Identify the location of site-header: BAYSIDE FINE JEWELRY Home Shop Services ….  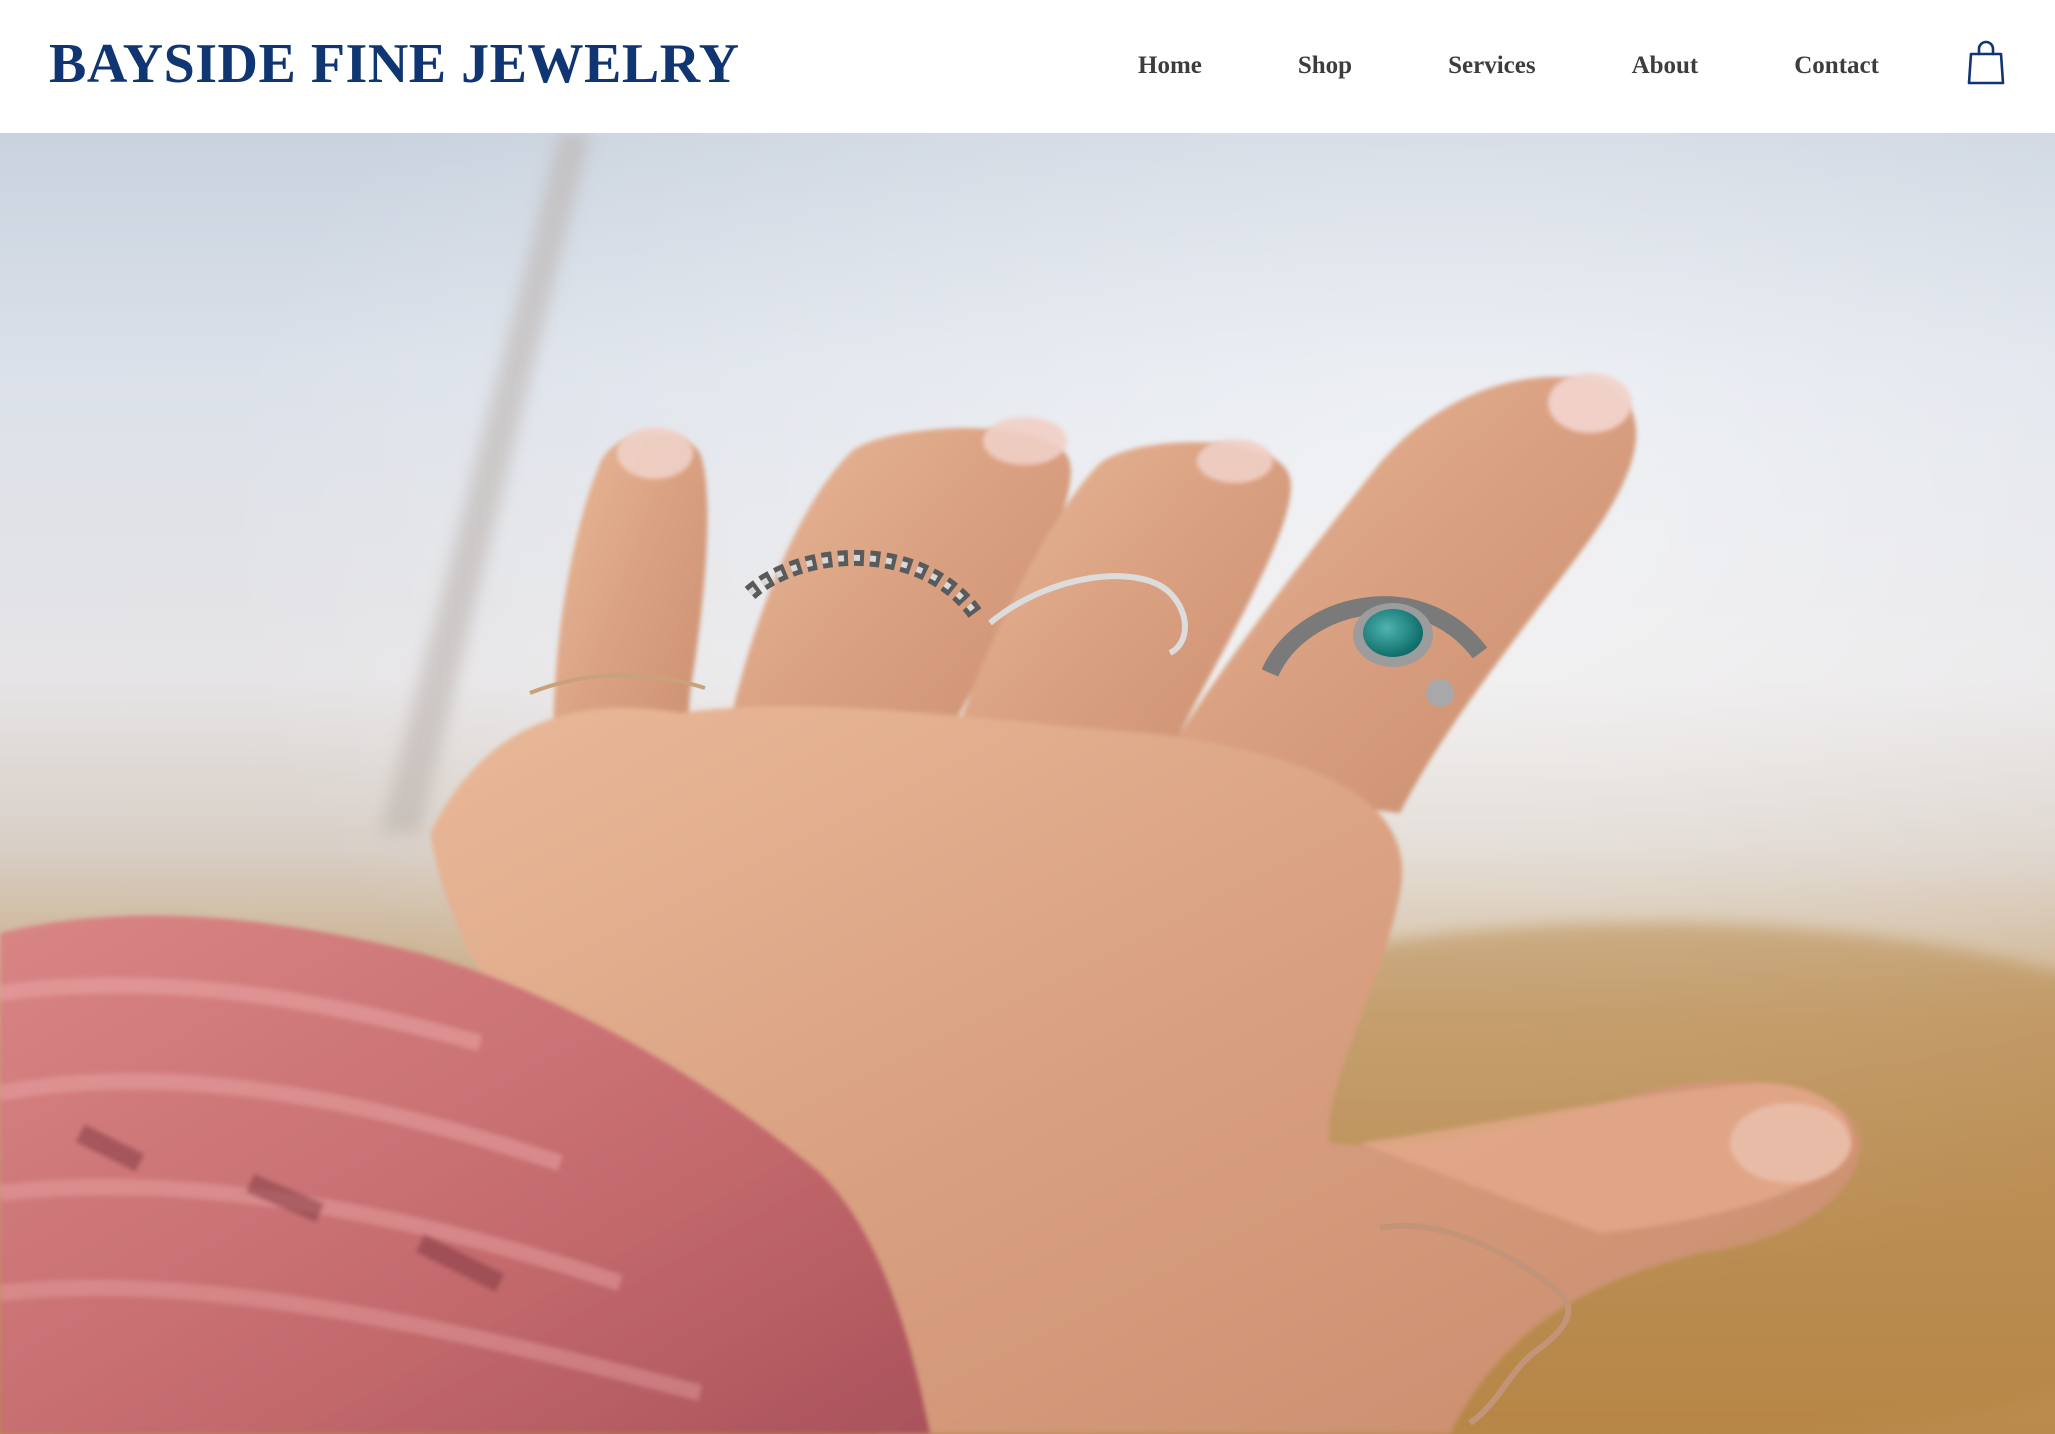
(1027, 66).